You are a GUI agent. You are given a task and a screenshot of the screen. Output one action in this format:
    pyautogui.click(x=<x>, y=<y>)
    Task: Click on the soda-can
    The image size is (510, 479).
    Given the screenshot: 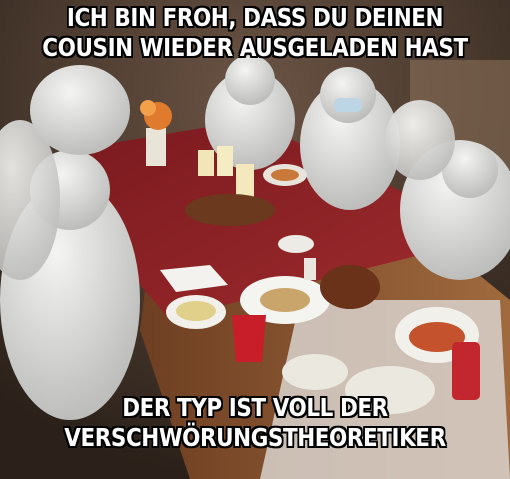 What is the action you would take?
    pyautogui.click(x=466, y=371)
    